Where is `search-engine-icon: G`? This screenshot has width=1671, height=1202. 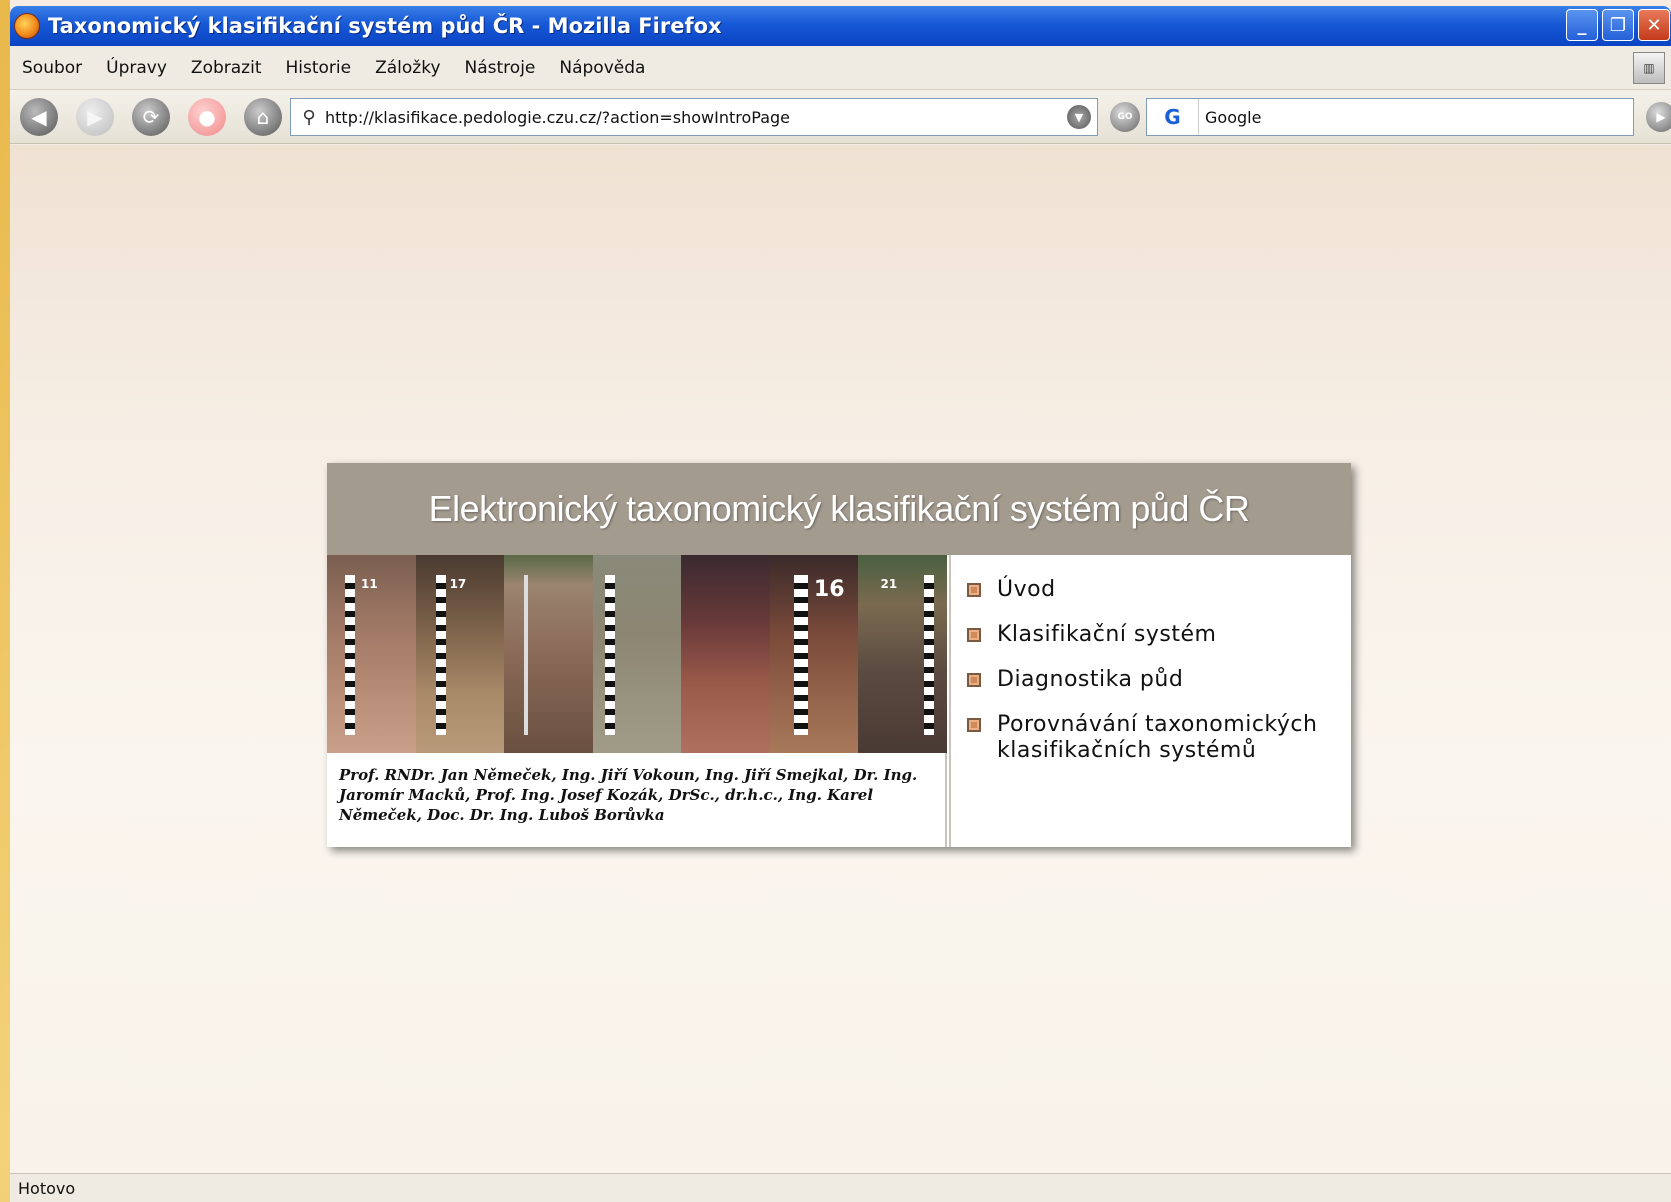 search-engine-icon: G is located at coordinates (1173, 117).